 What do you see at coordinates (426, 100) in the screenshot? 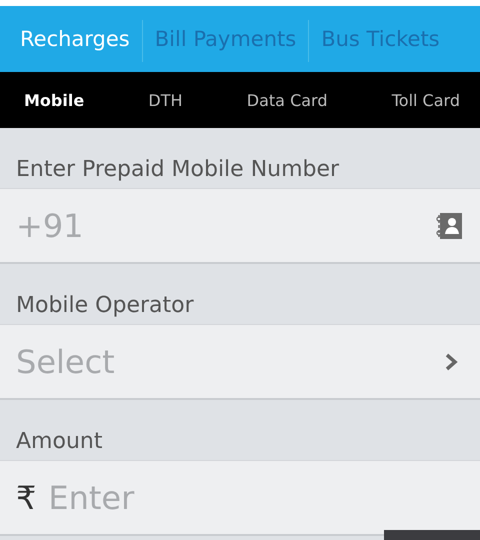
I see `subtab: Toll Card` at bounding box center [426, 100].